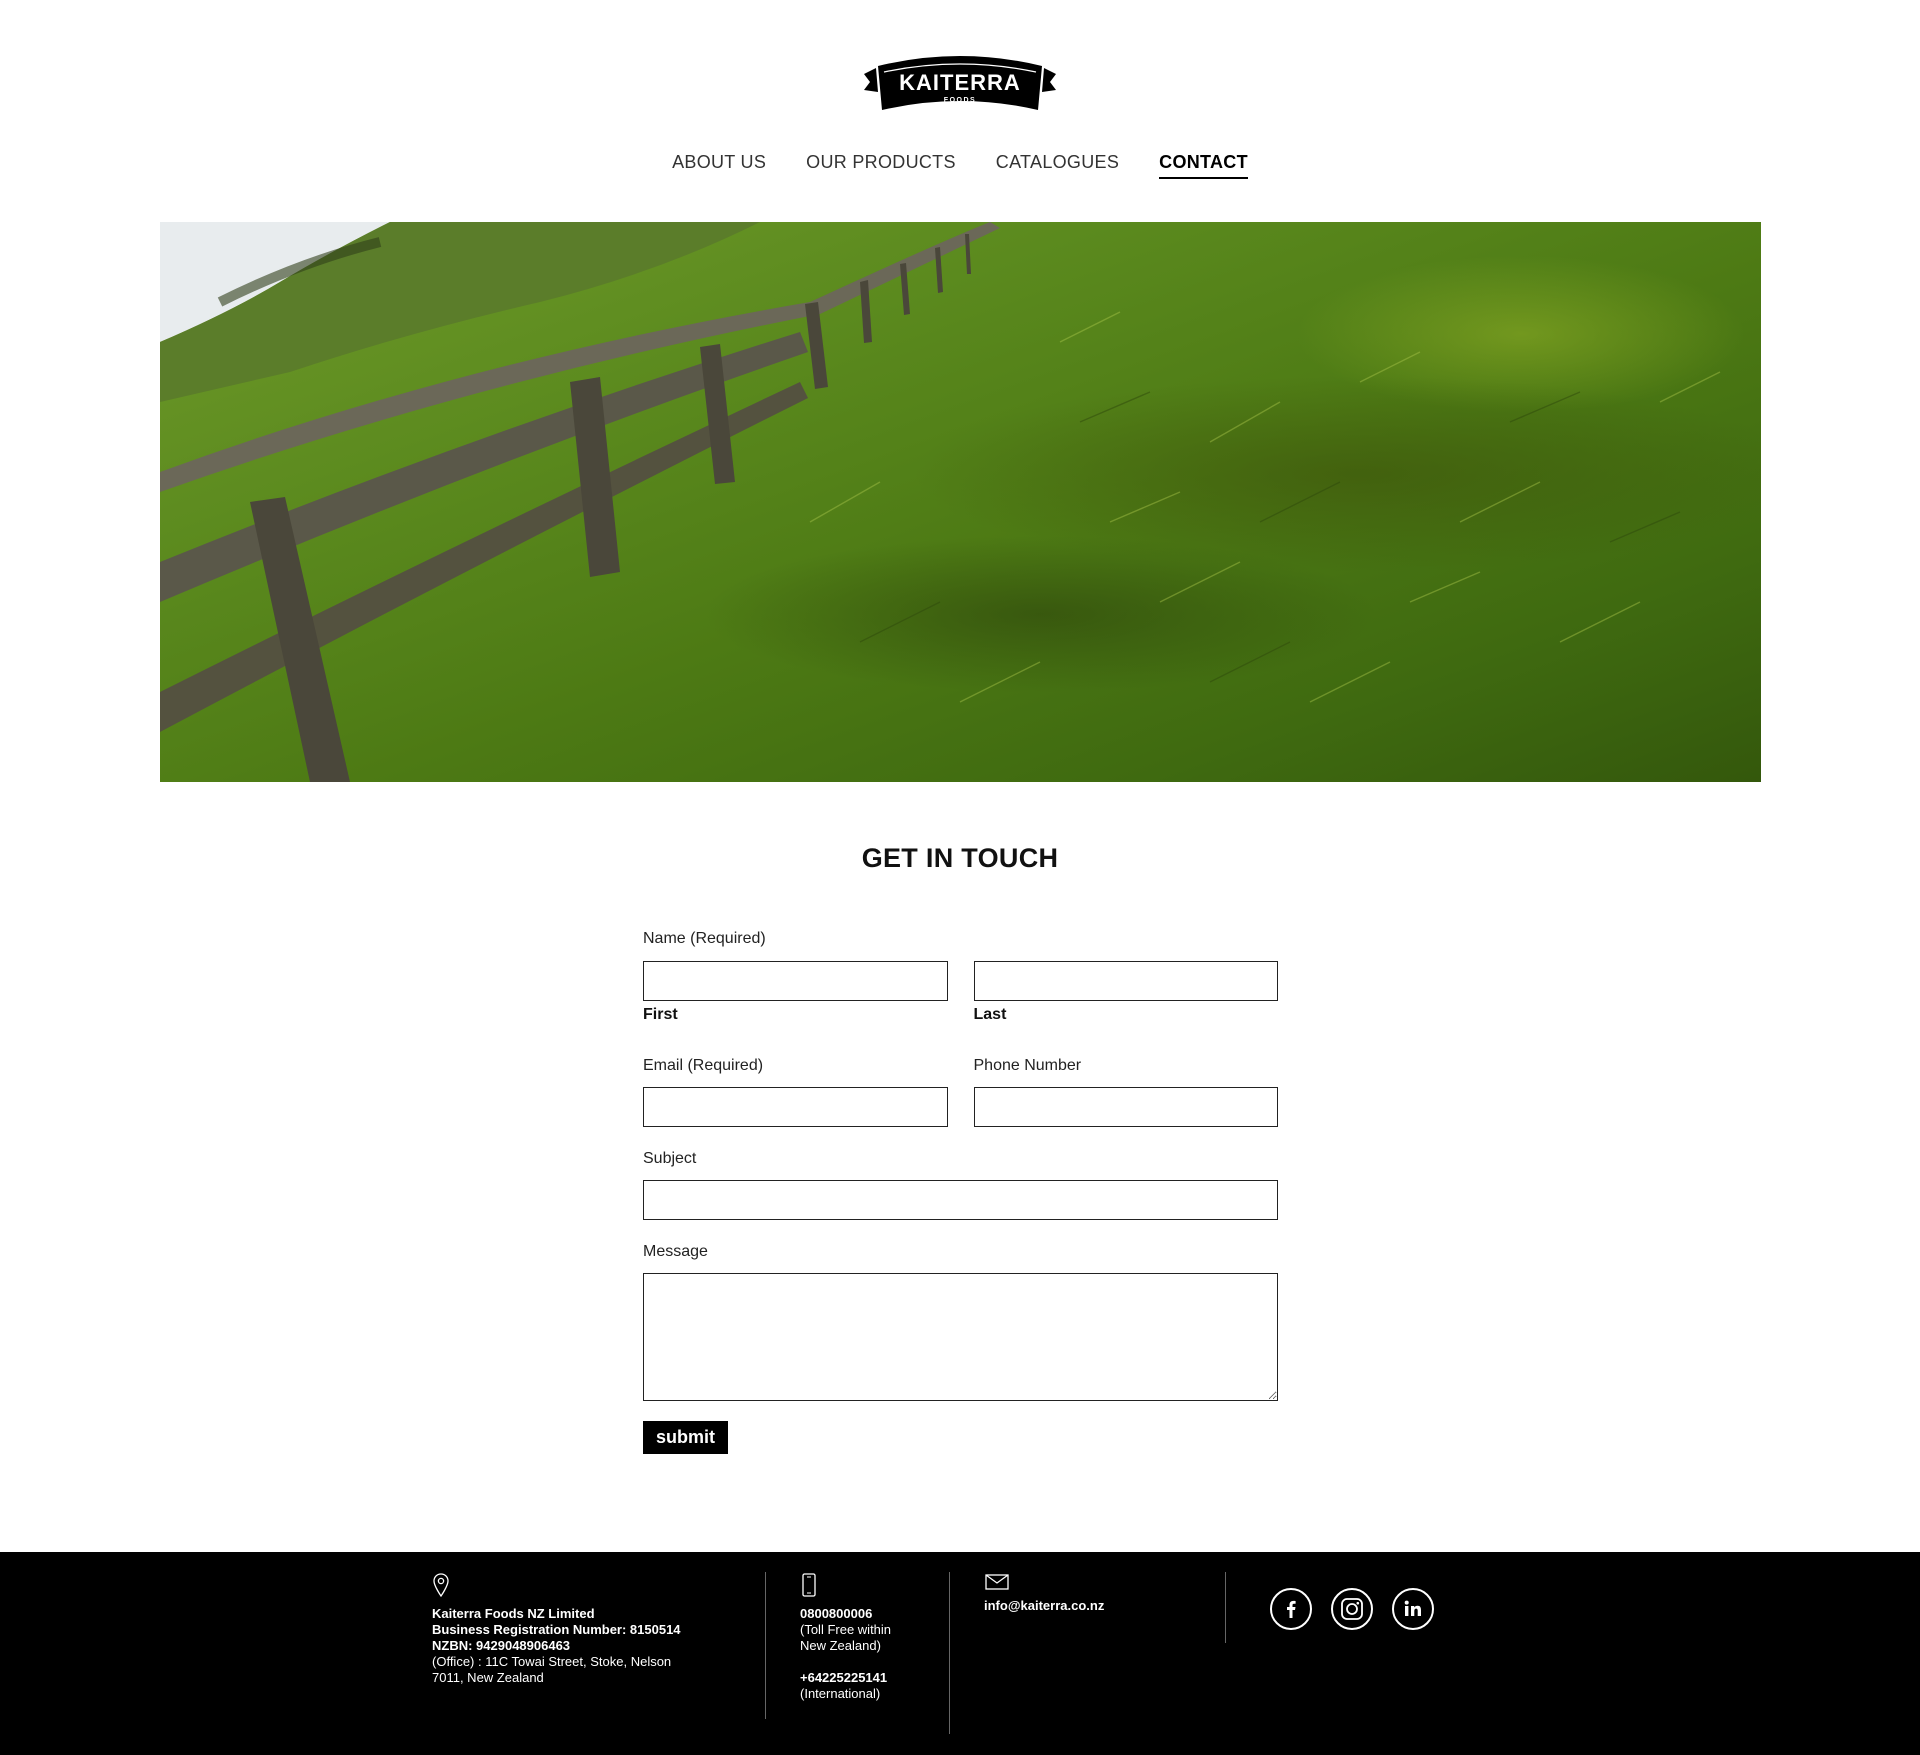 The width and height of the screenshot is (1920, 1755). What do you see at coordinates (960, 1337) in the screenshot?
I see `message-textarea` at bounding box center [960, 1337].